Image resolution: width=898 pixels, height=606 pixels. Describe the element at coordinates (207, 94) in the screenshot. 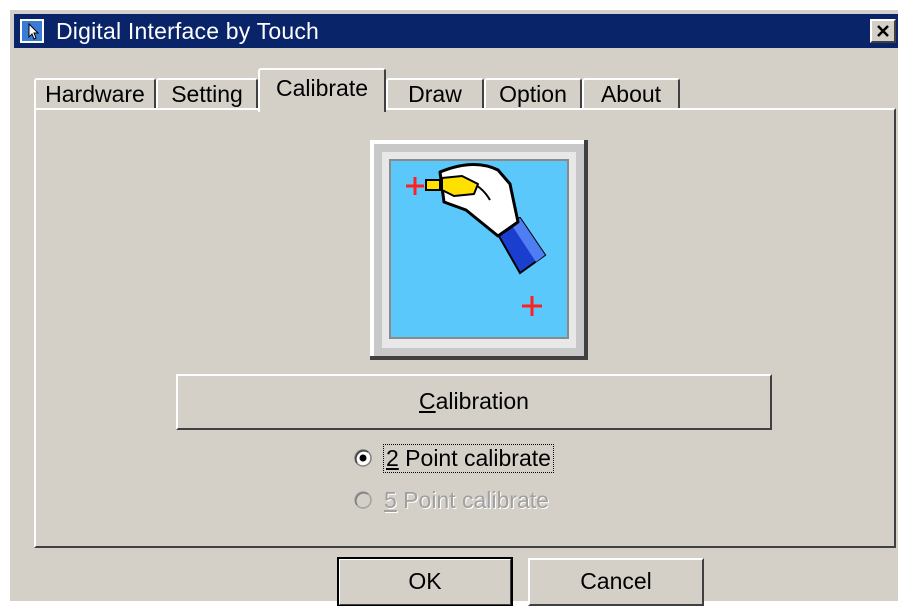

I see `tab-setting: Setting` at that location.